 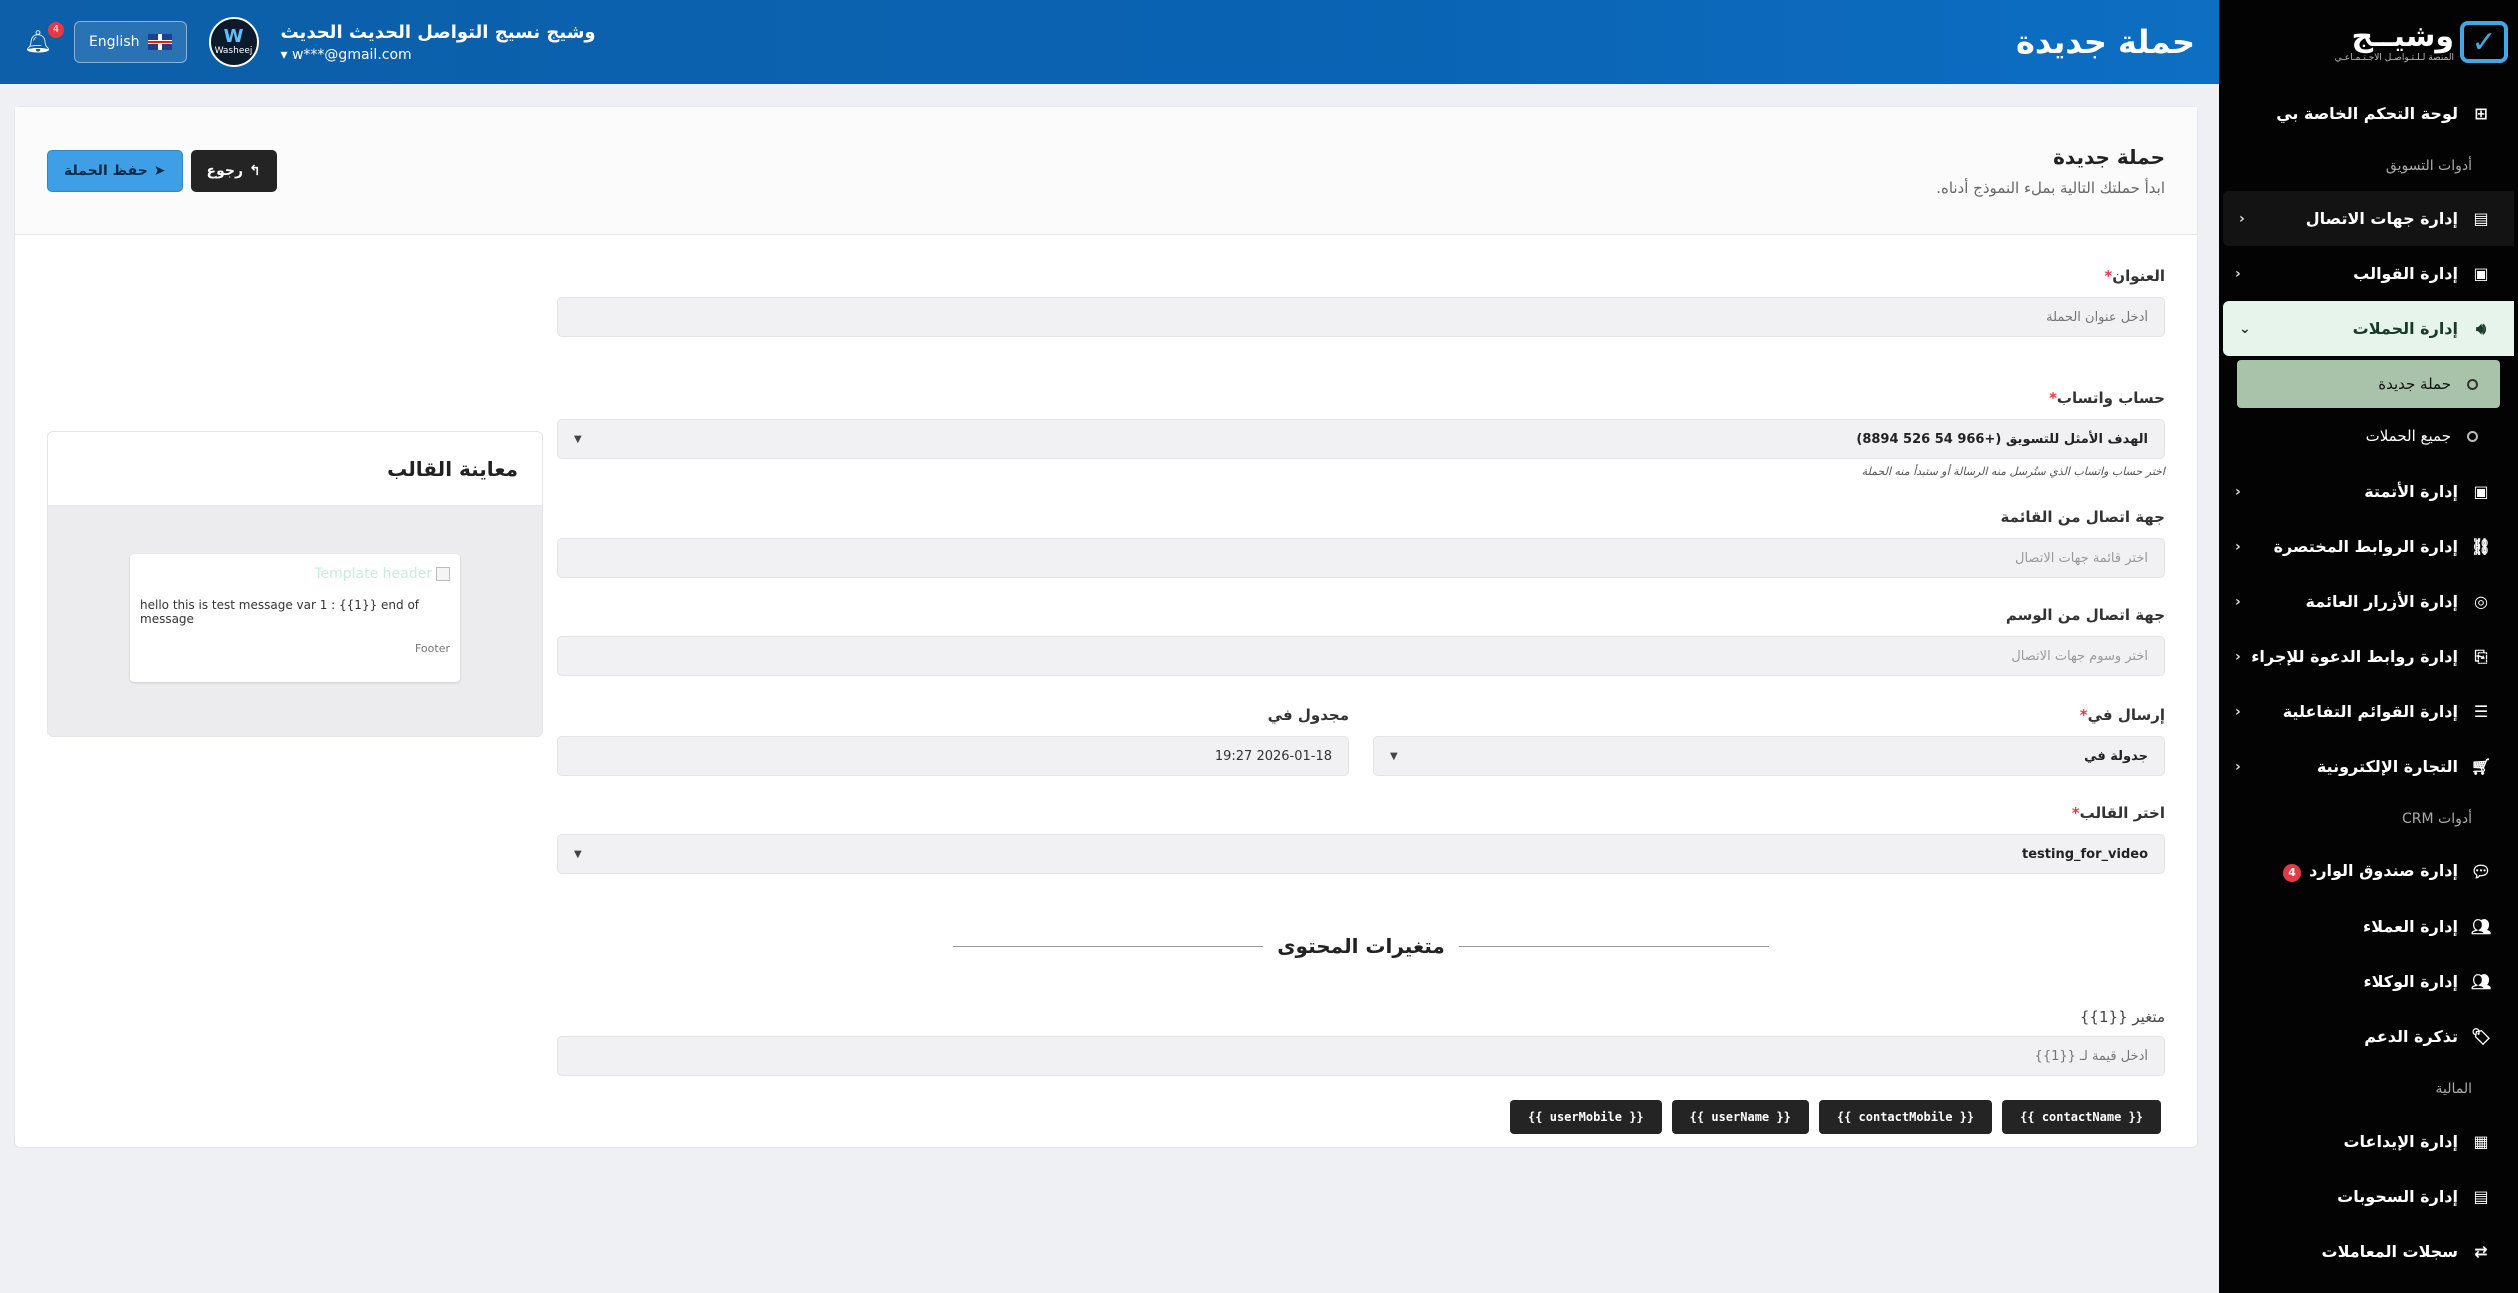 What do you see at coordinates (2366, 766) in the screenshot?
I see `sidebar-item-ecommerce: 🛒︎ التجارة الإلكترونية ‹` at bounding box center [2366, 766].